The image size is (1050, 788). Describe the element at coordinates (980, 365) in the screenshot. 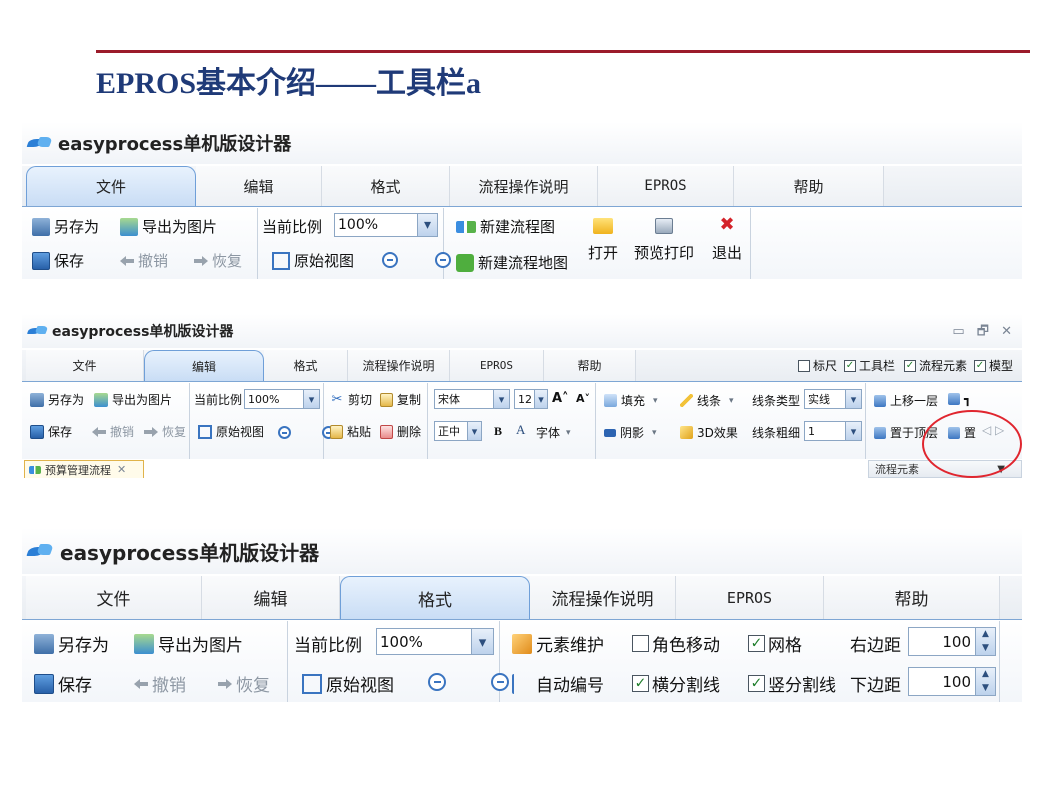

I see `model-checkbox` at that location.